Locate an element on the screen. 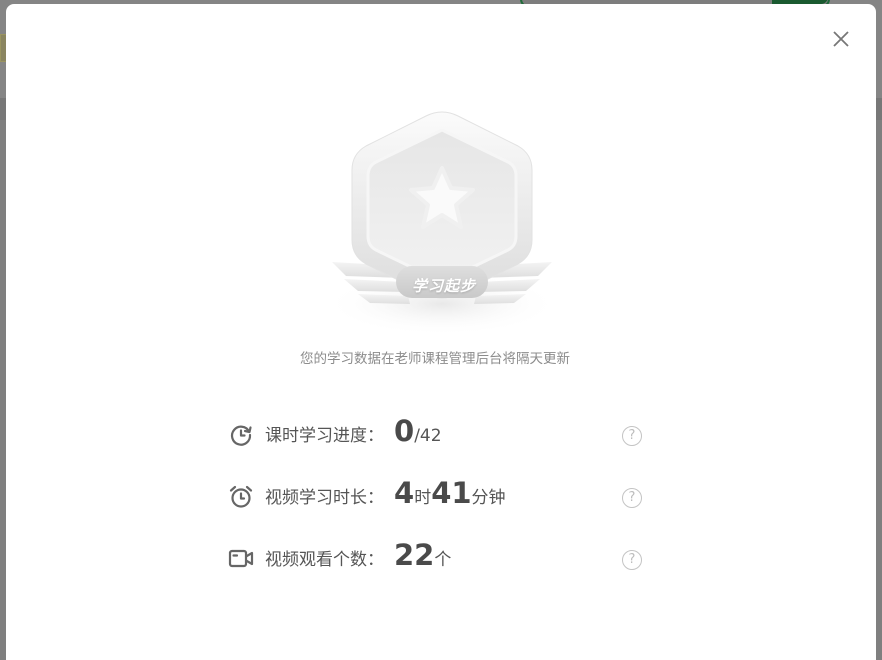 The width and height of the screenshot is (882, 660). progress-value: 0/42 is located at coordinates (418, 431).